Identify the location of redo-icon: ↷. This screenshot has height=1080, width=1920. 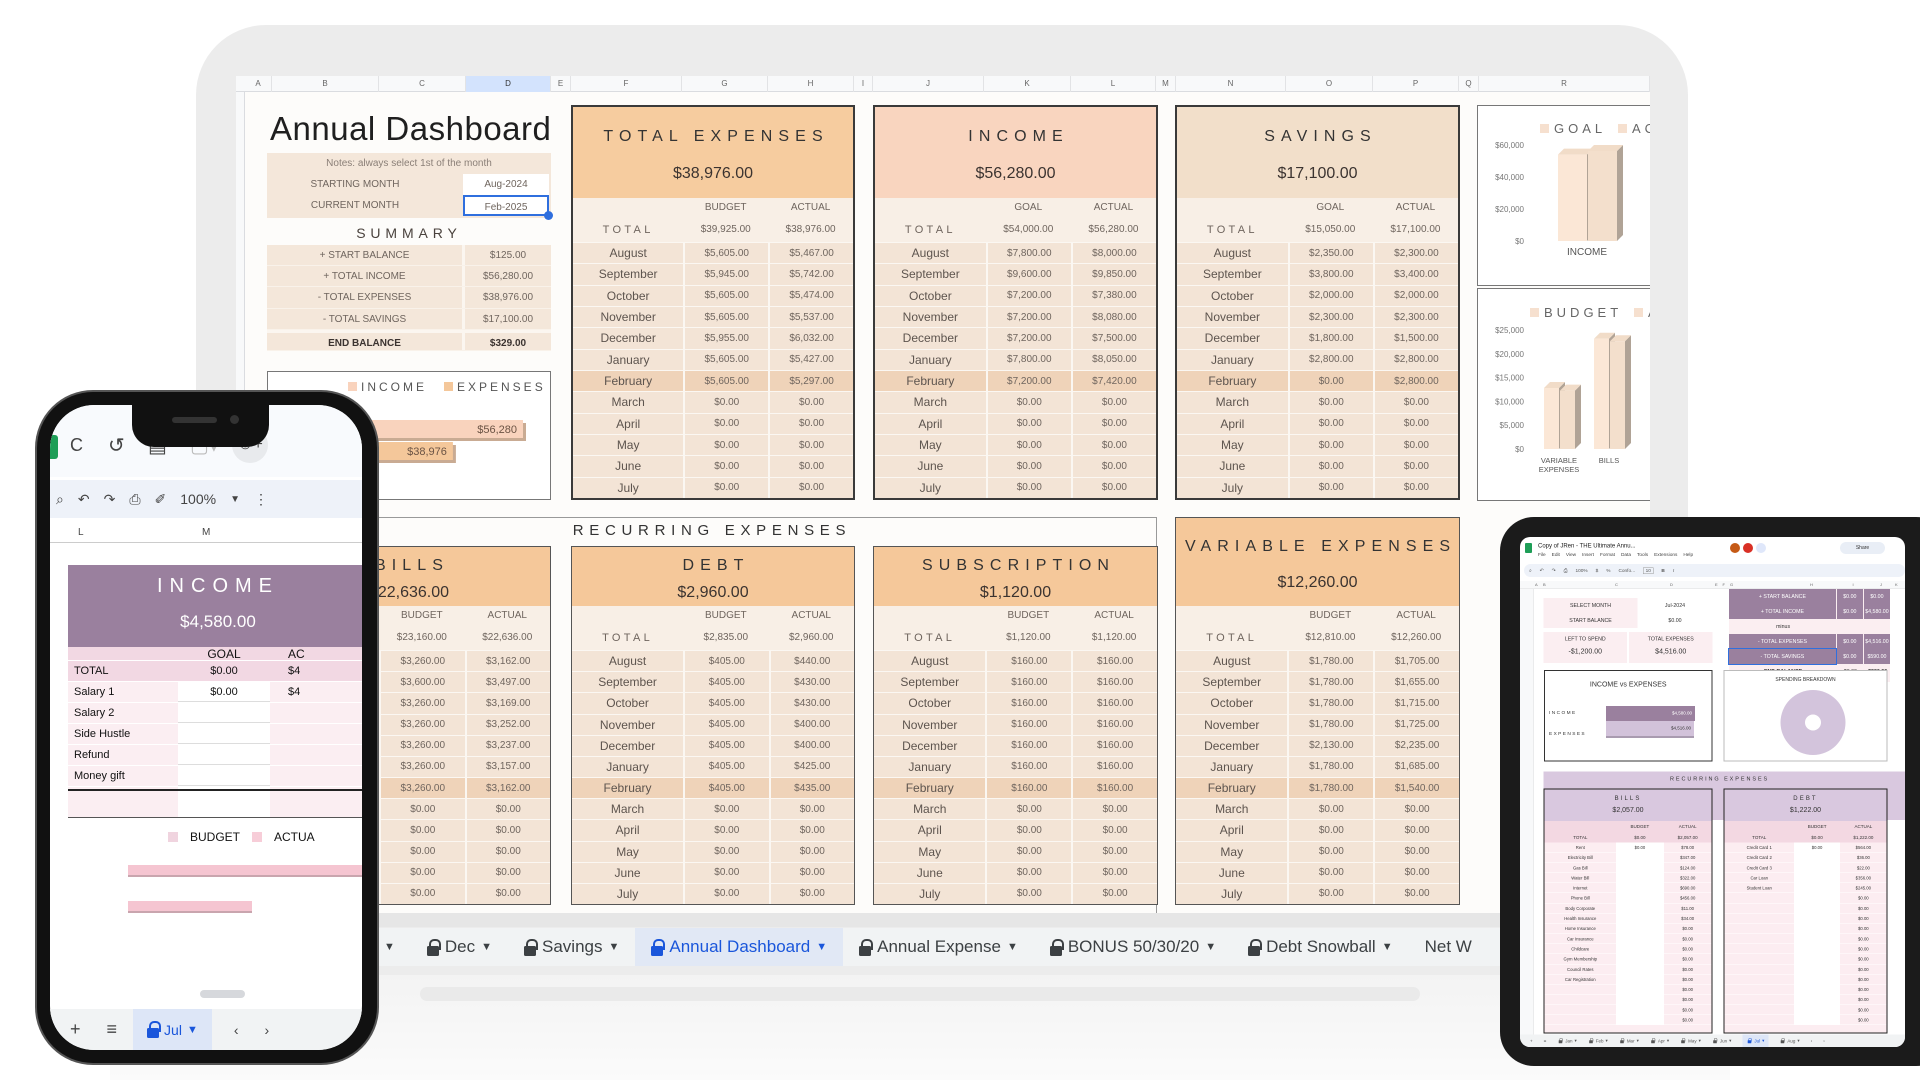
(110, 499).